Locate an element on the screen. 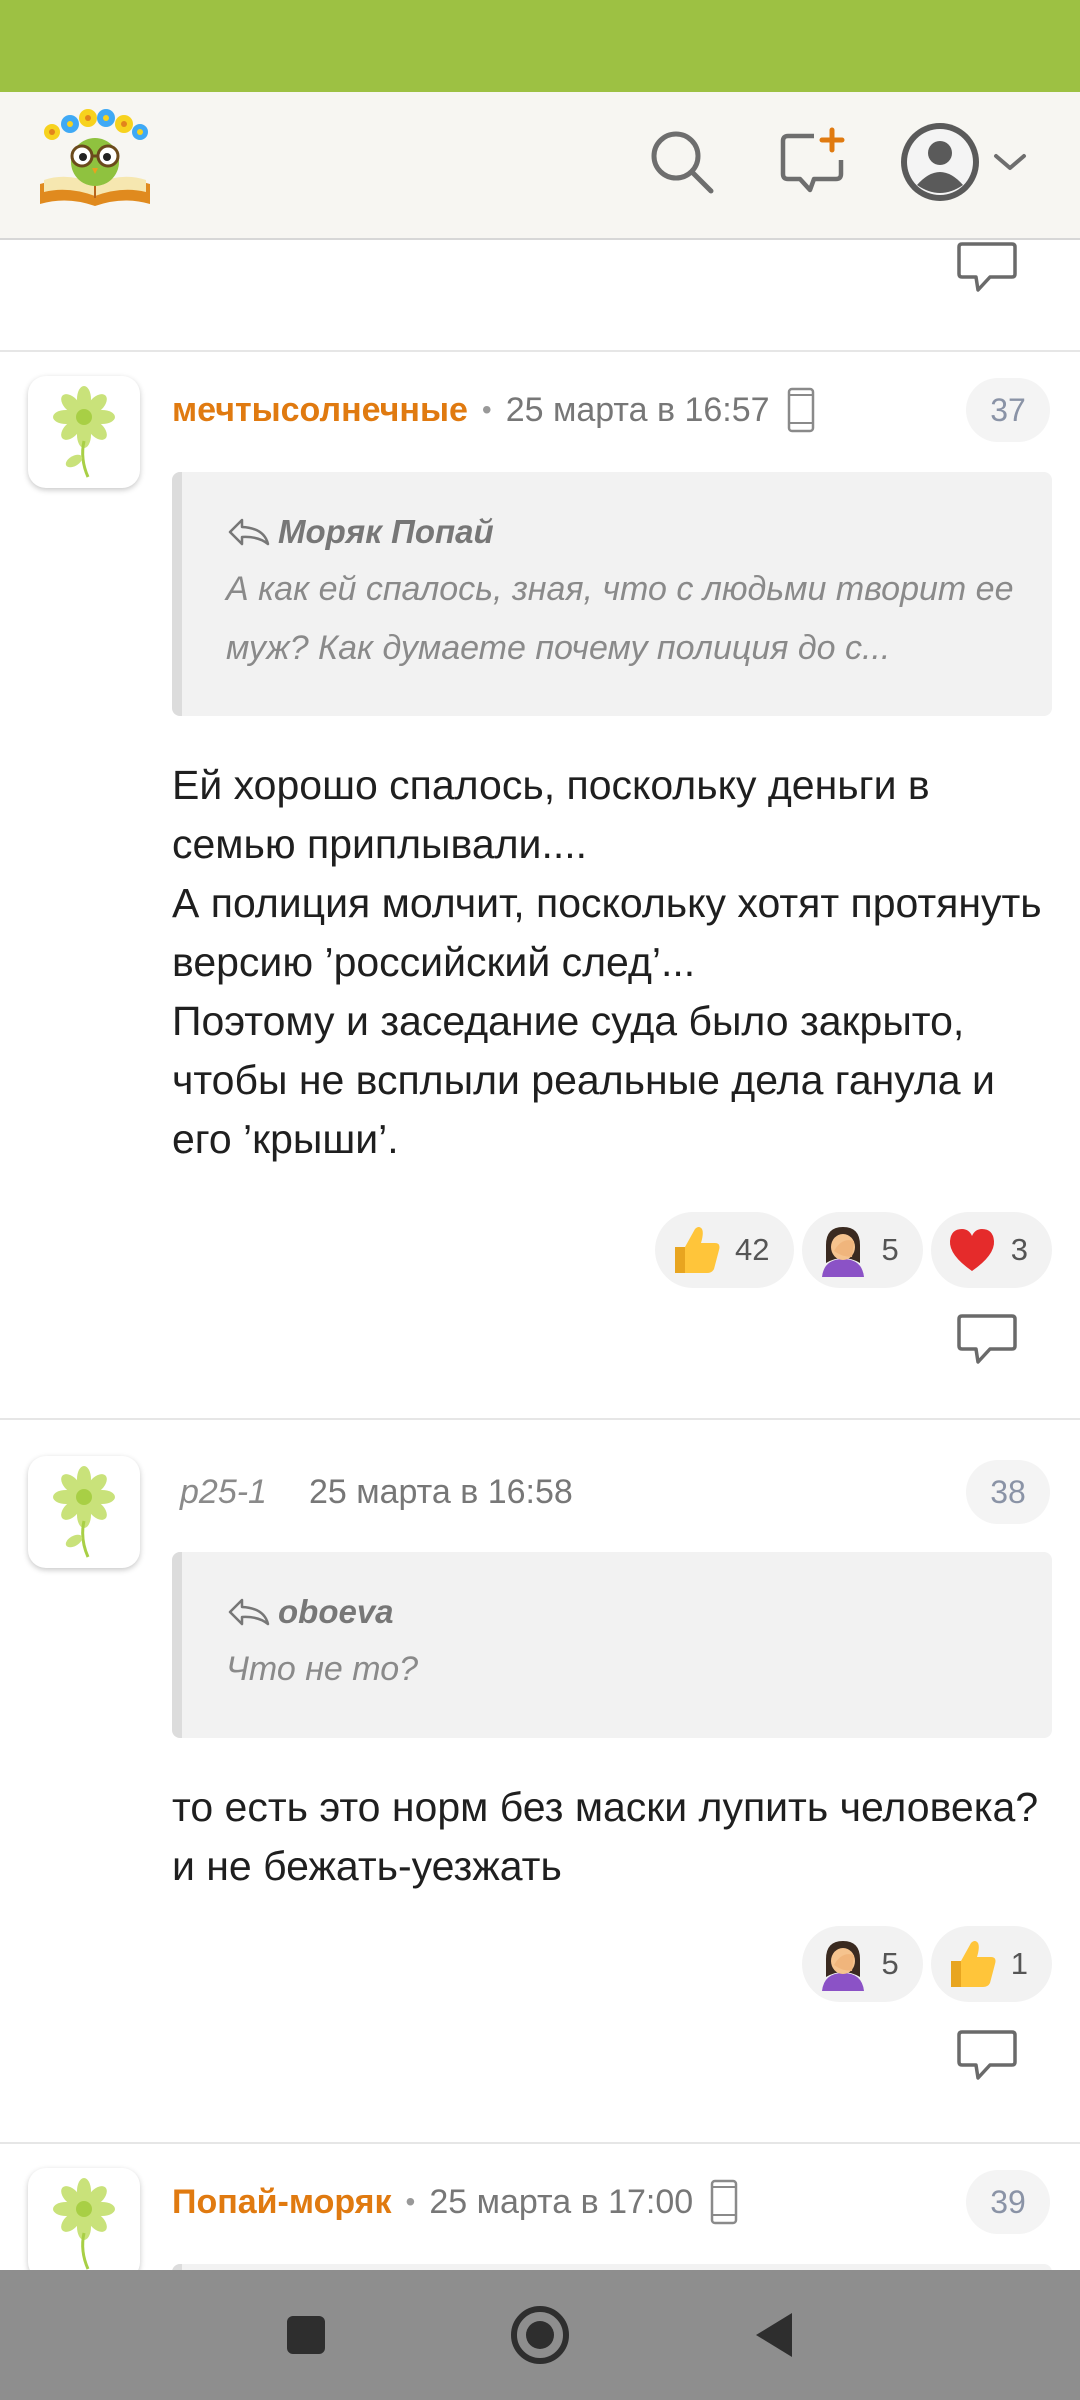  comment-number-badge: 39 is located at coordinates (1008, 2202).